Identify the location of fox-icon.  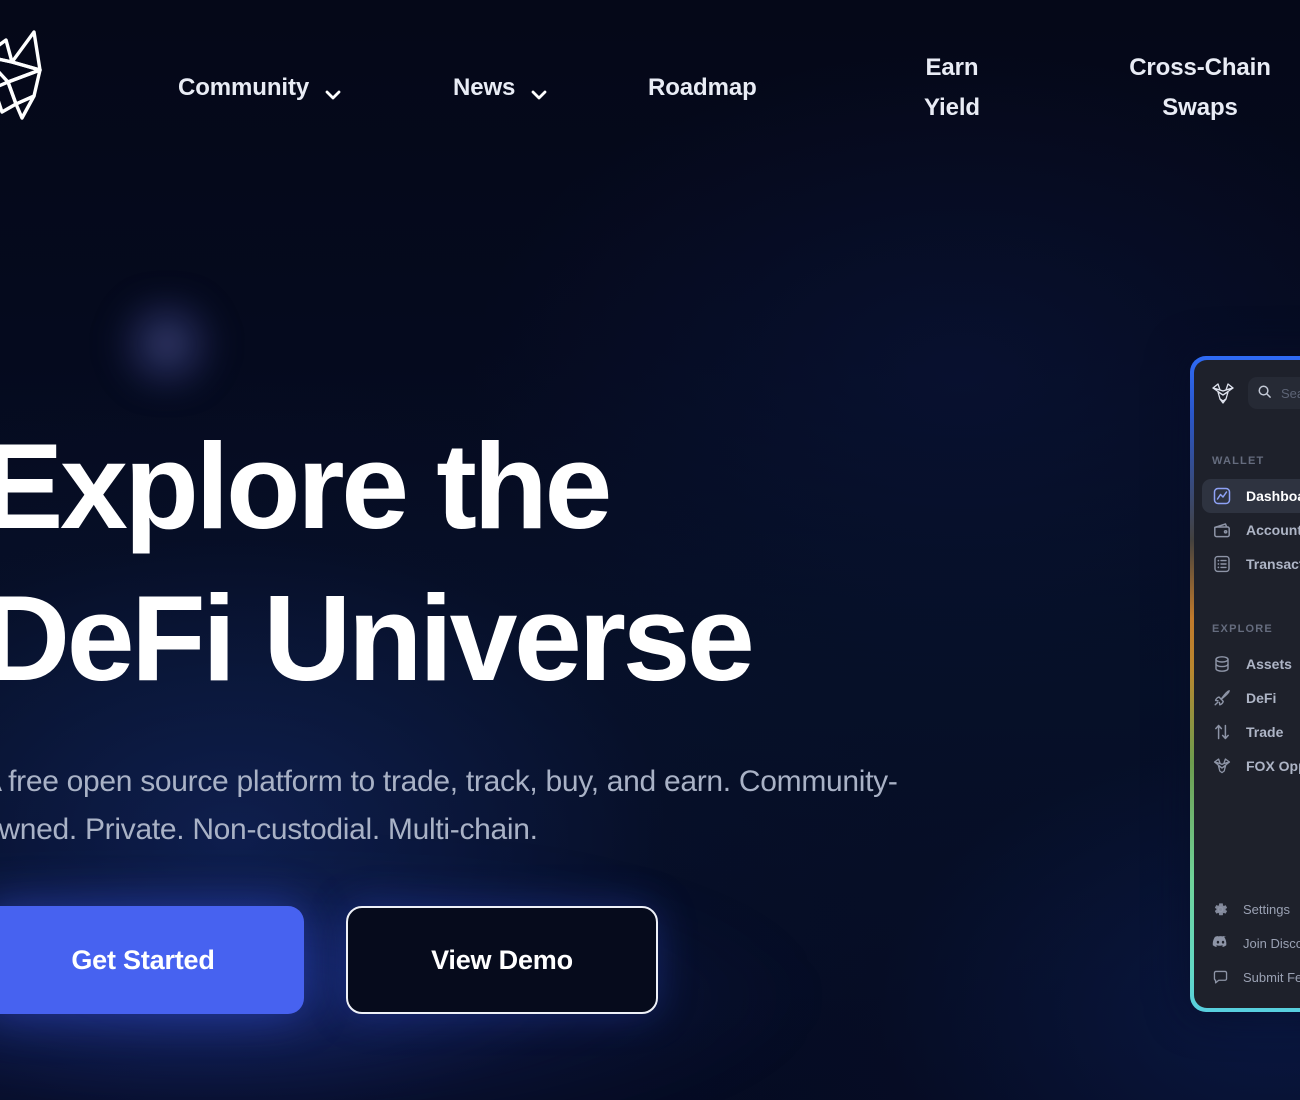
(1222, 766).